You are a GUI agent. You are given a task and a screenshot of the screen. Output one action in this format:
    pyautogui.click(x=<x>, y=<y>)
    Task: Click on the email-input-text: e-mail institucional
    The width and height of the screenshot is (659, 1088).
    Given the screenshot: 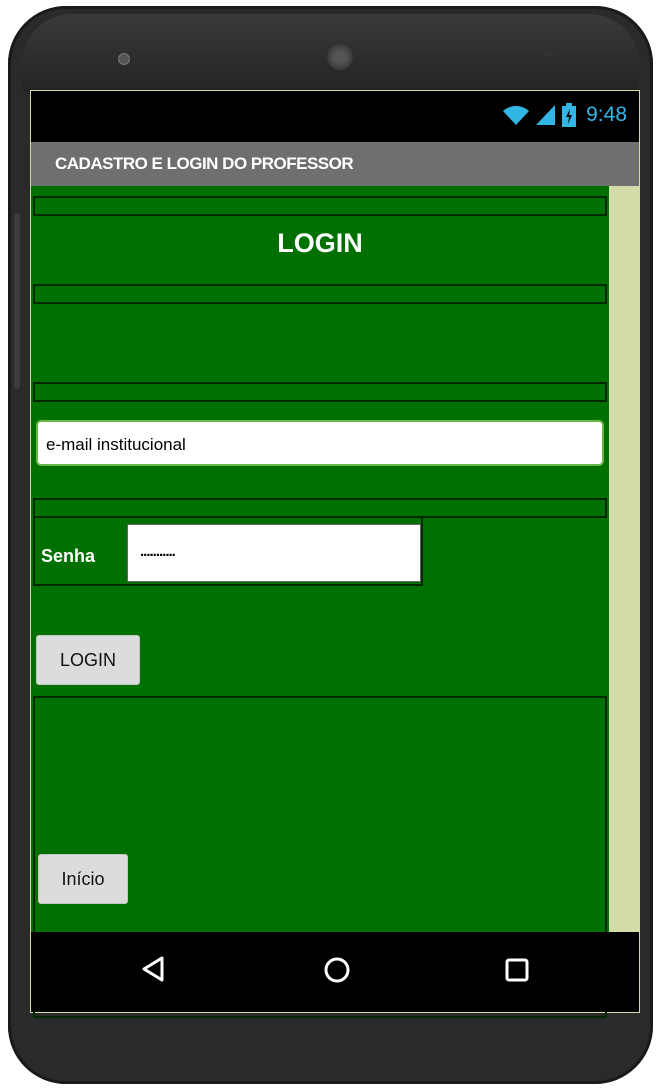 What is the action you would take?
    pyautogui.click(x=116, y=444)
    